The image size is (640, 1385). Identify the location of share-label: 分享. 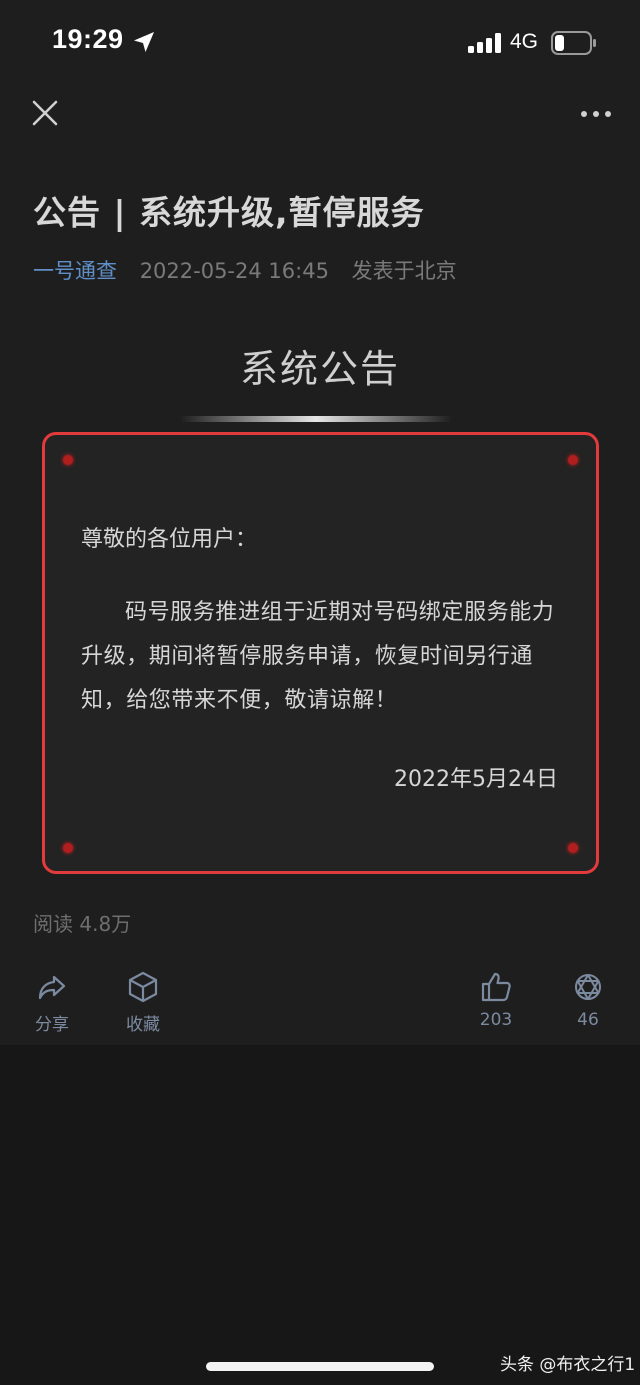
(52, 1025).